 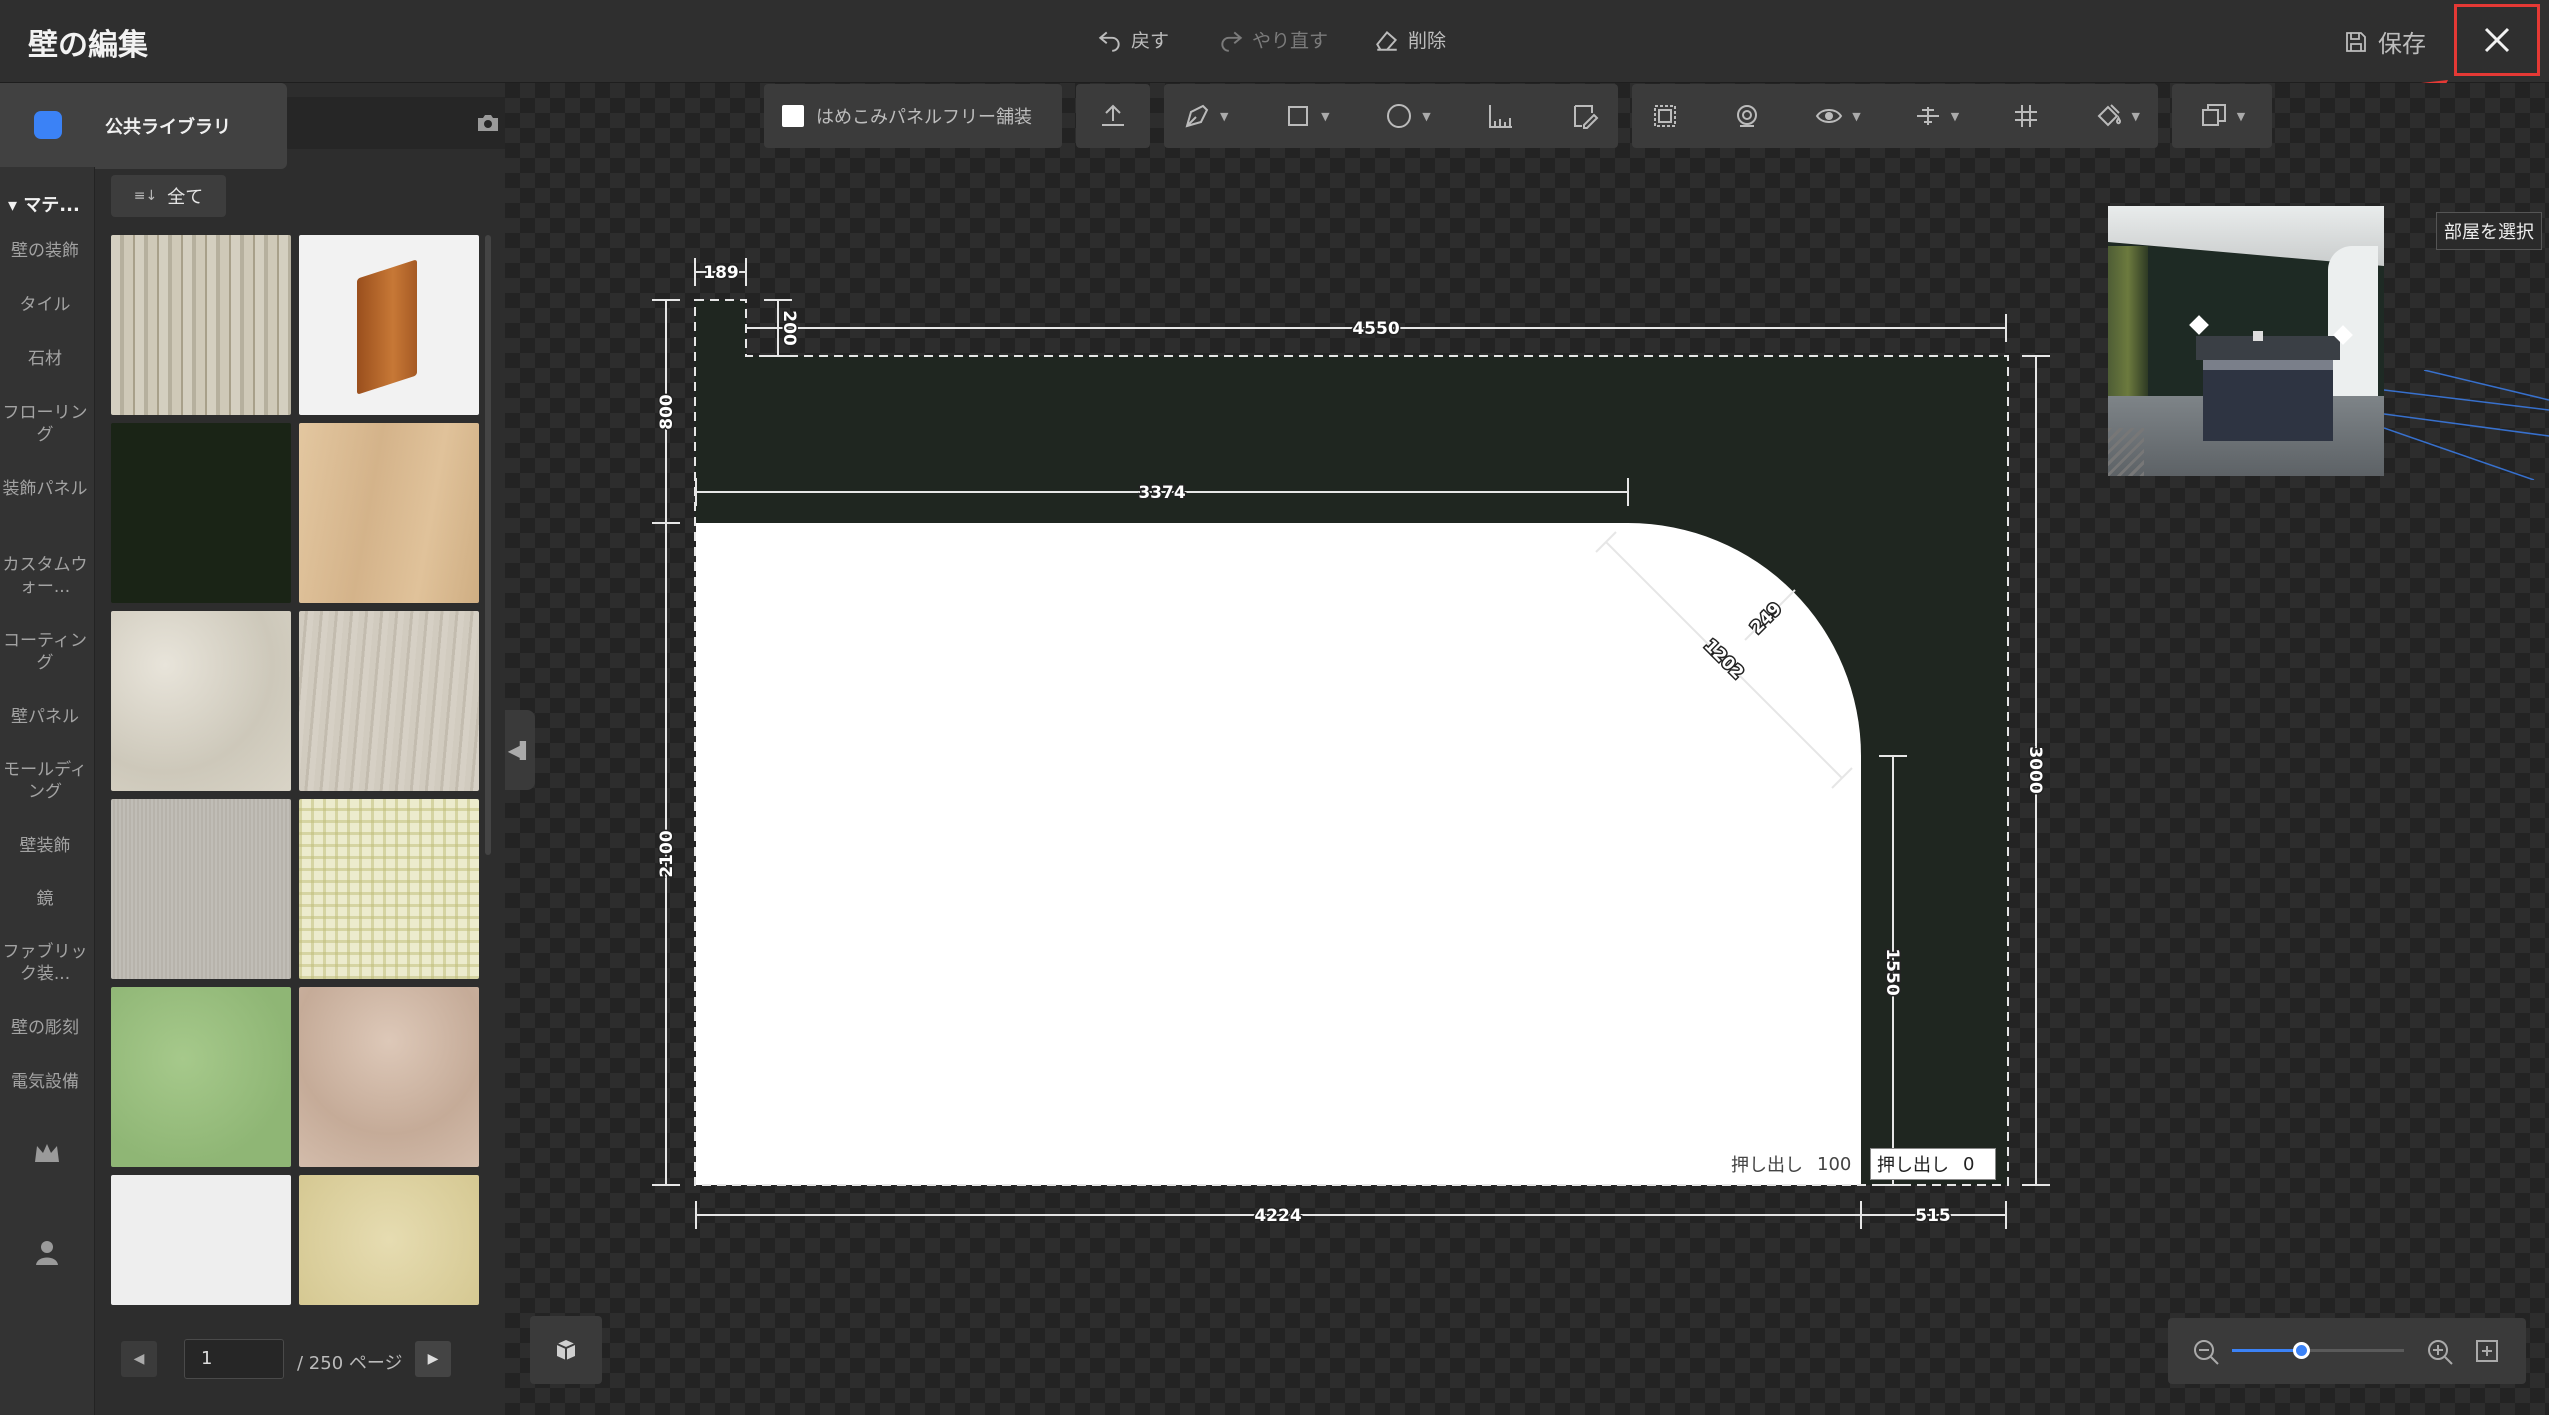 I want to click on extrude-right-field: 押し出し 0, so click(x=1933, y=1164).